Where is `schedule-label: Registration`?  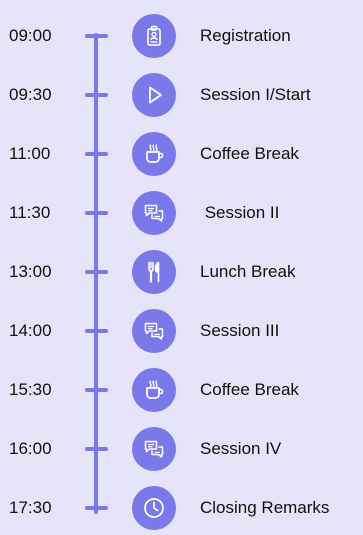 schedule-label: Registration is located at coordinates (245, 35).